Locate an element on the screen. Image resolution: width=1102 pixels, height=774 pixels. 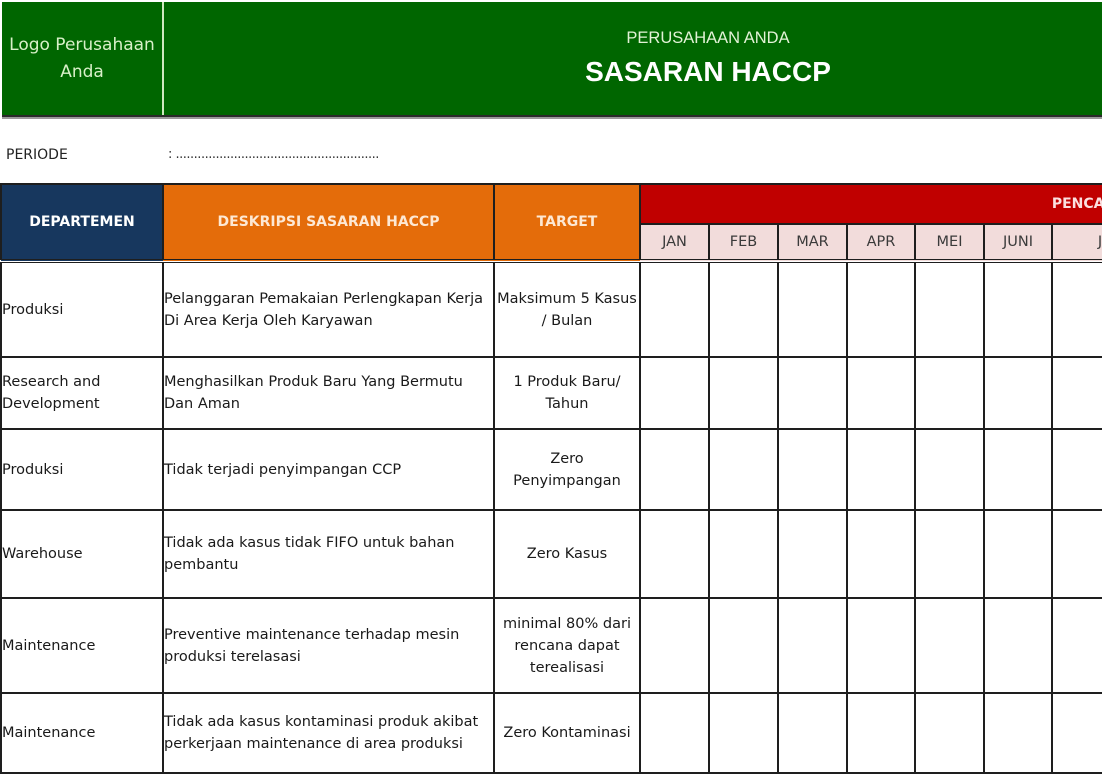
department-cell: Warehouse is located at coordinates (82, 554).